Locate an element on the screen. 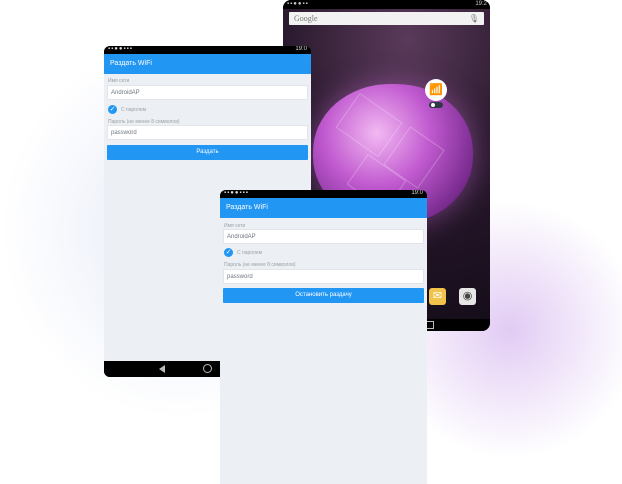 This screenshot has height=484, width=622. back-button is located at coordinates (162, 369).